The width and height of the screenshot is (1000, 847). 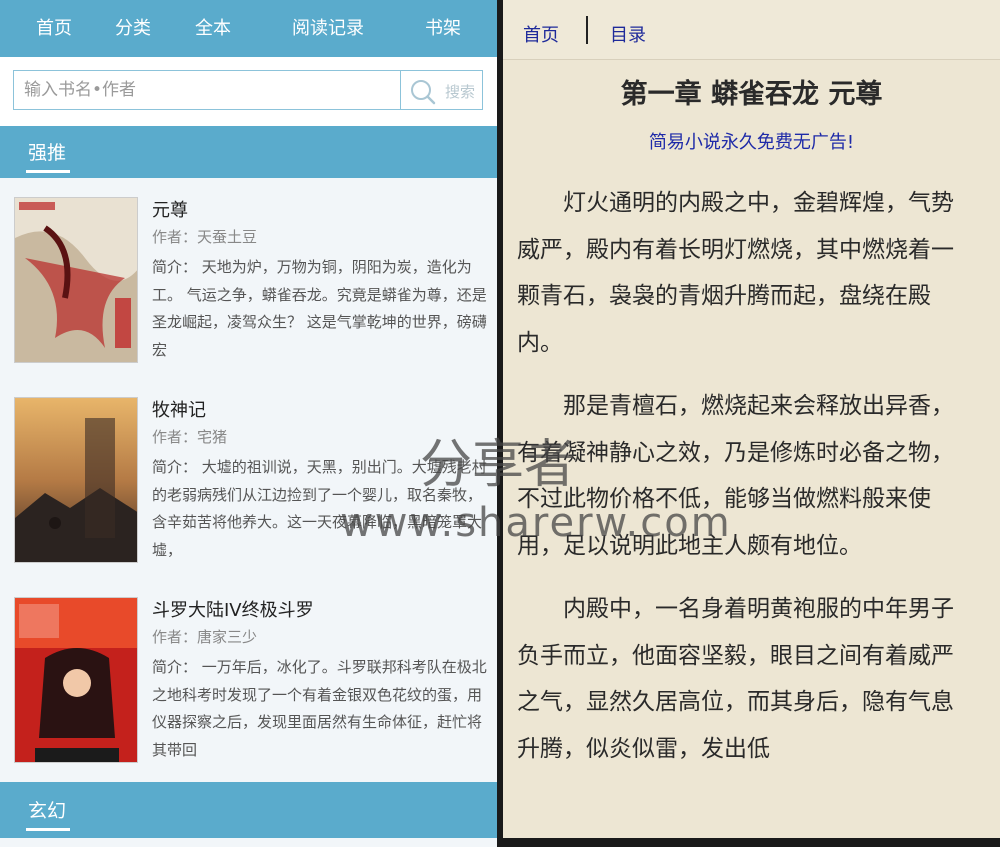 I want to click on reader-toc-link: 目录, so click(x=628, y=34).